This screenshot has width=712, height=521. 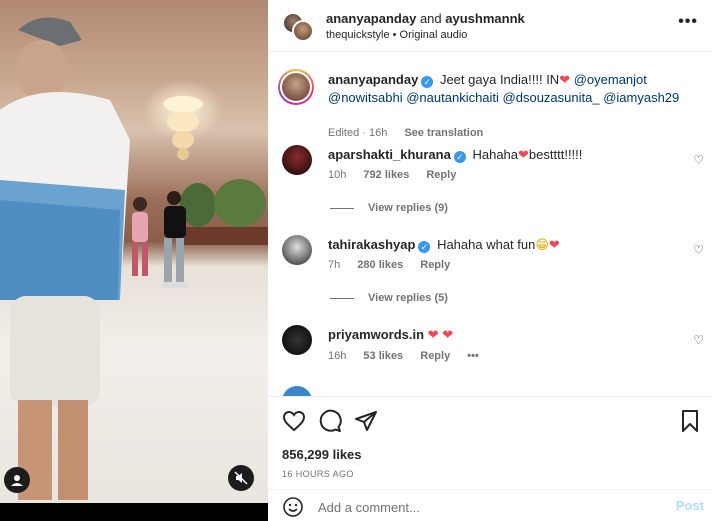 I want to click on tagged-user-icon, so click(x=17, y=480).